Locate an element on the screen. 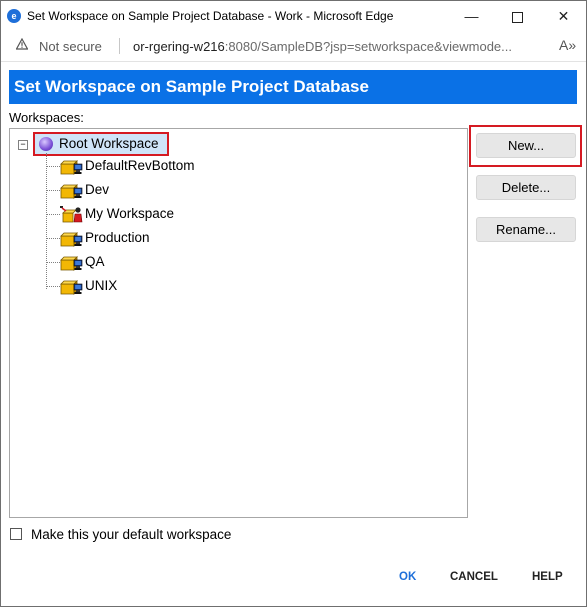 The image size is (587, 607). address-separator is located at coordinates (119, 46).